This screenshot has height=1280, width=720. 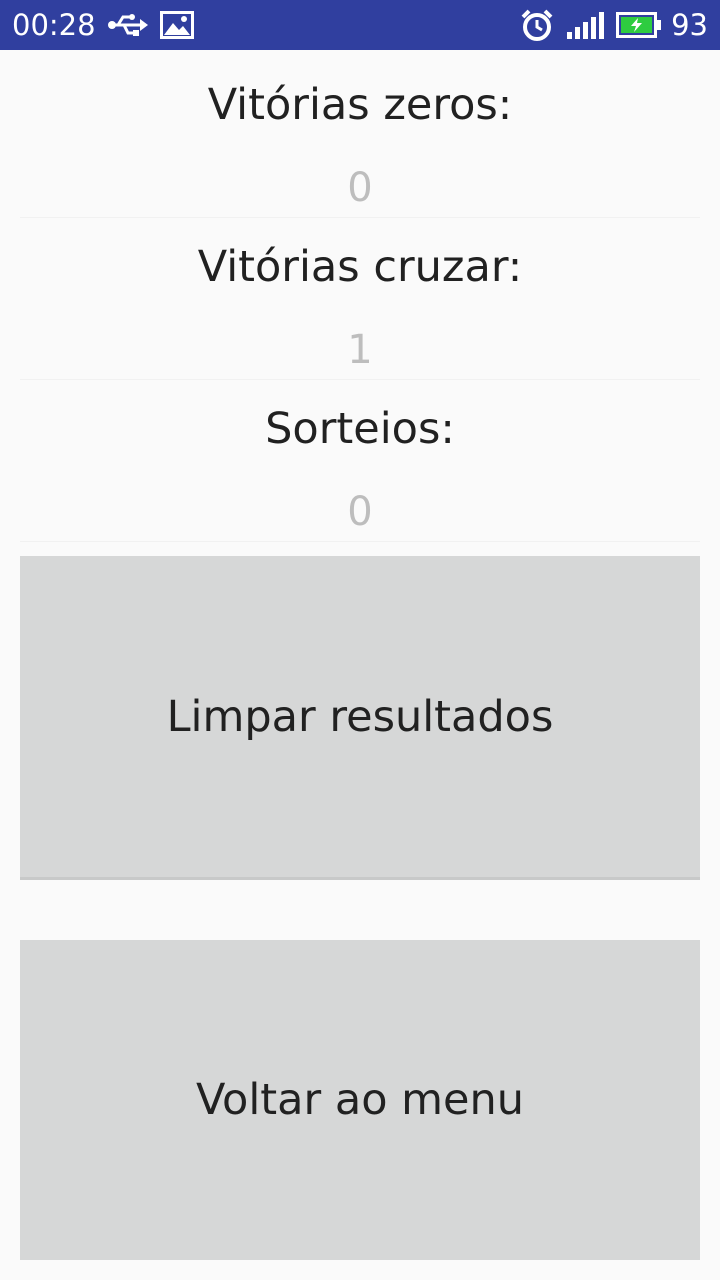 I want to click on battery-level: 93, so click(x=689, y=25).